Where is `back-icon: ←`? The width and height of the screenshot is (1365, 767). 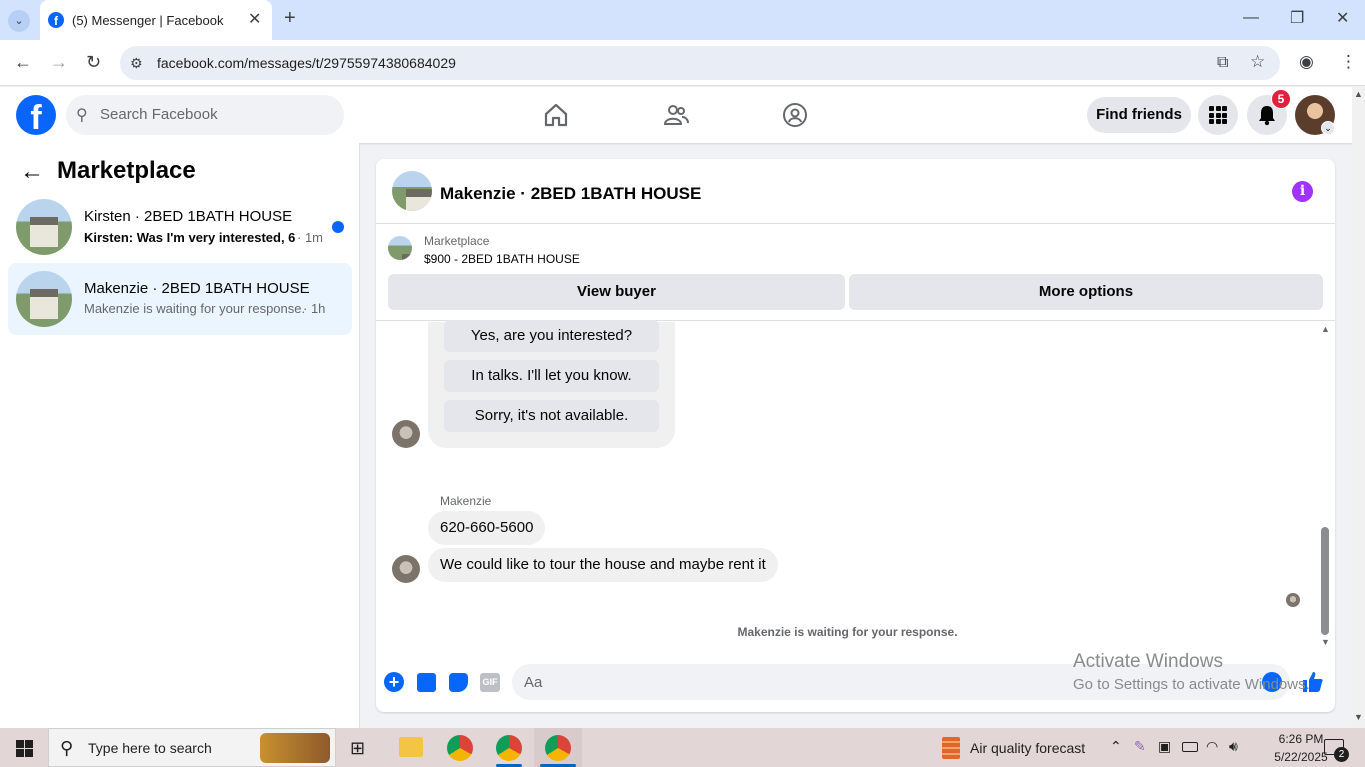 back-icon: ← is located at coordinates (23, 62).